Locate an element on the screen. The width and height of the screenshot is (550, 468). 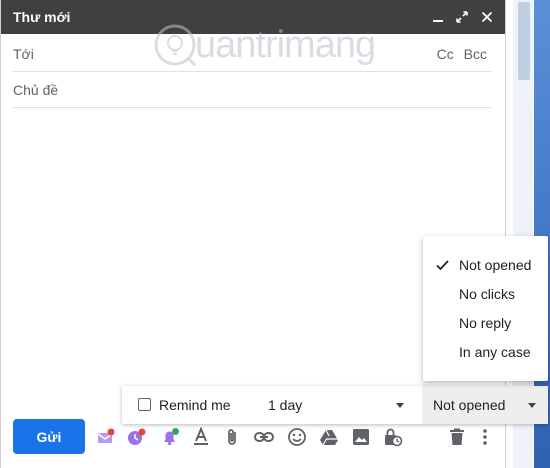
drive-icon is located at coordinates (329, 437).